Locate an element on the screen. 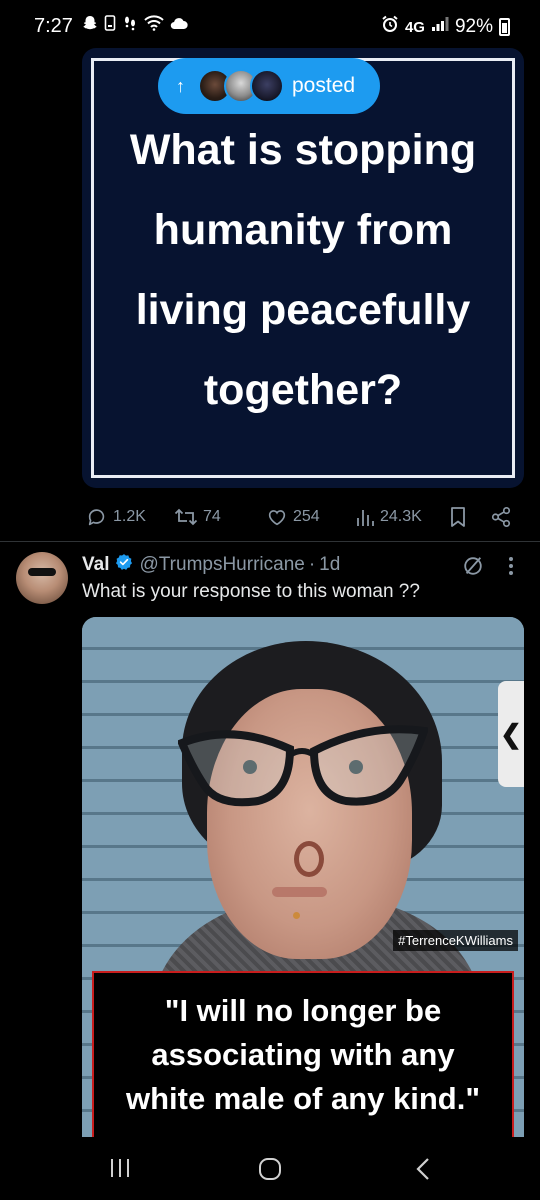 This screenshot has height=1200, width=540. repost-count: 74 is located at coordinates (212, 516).